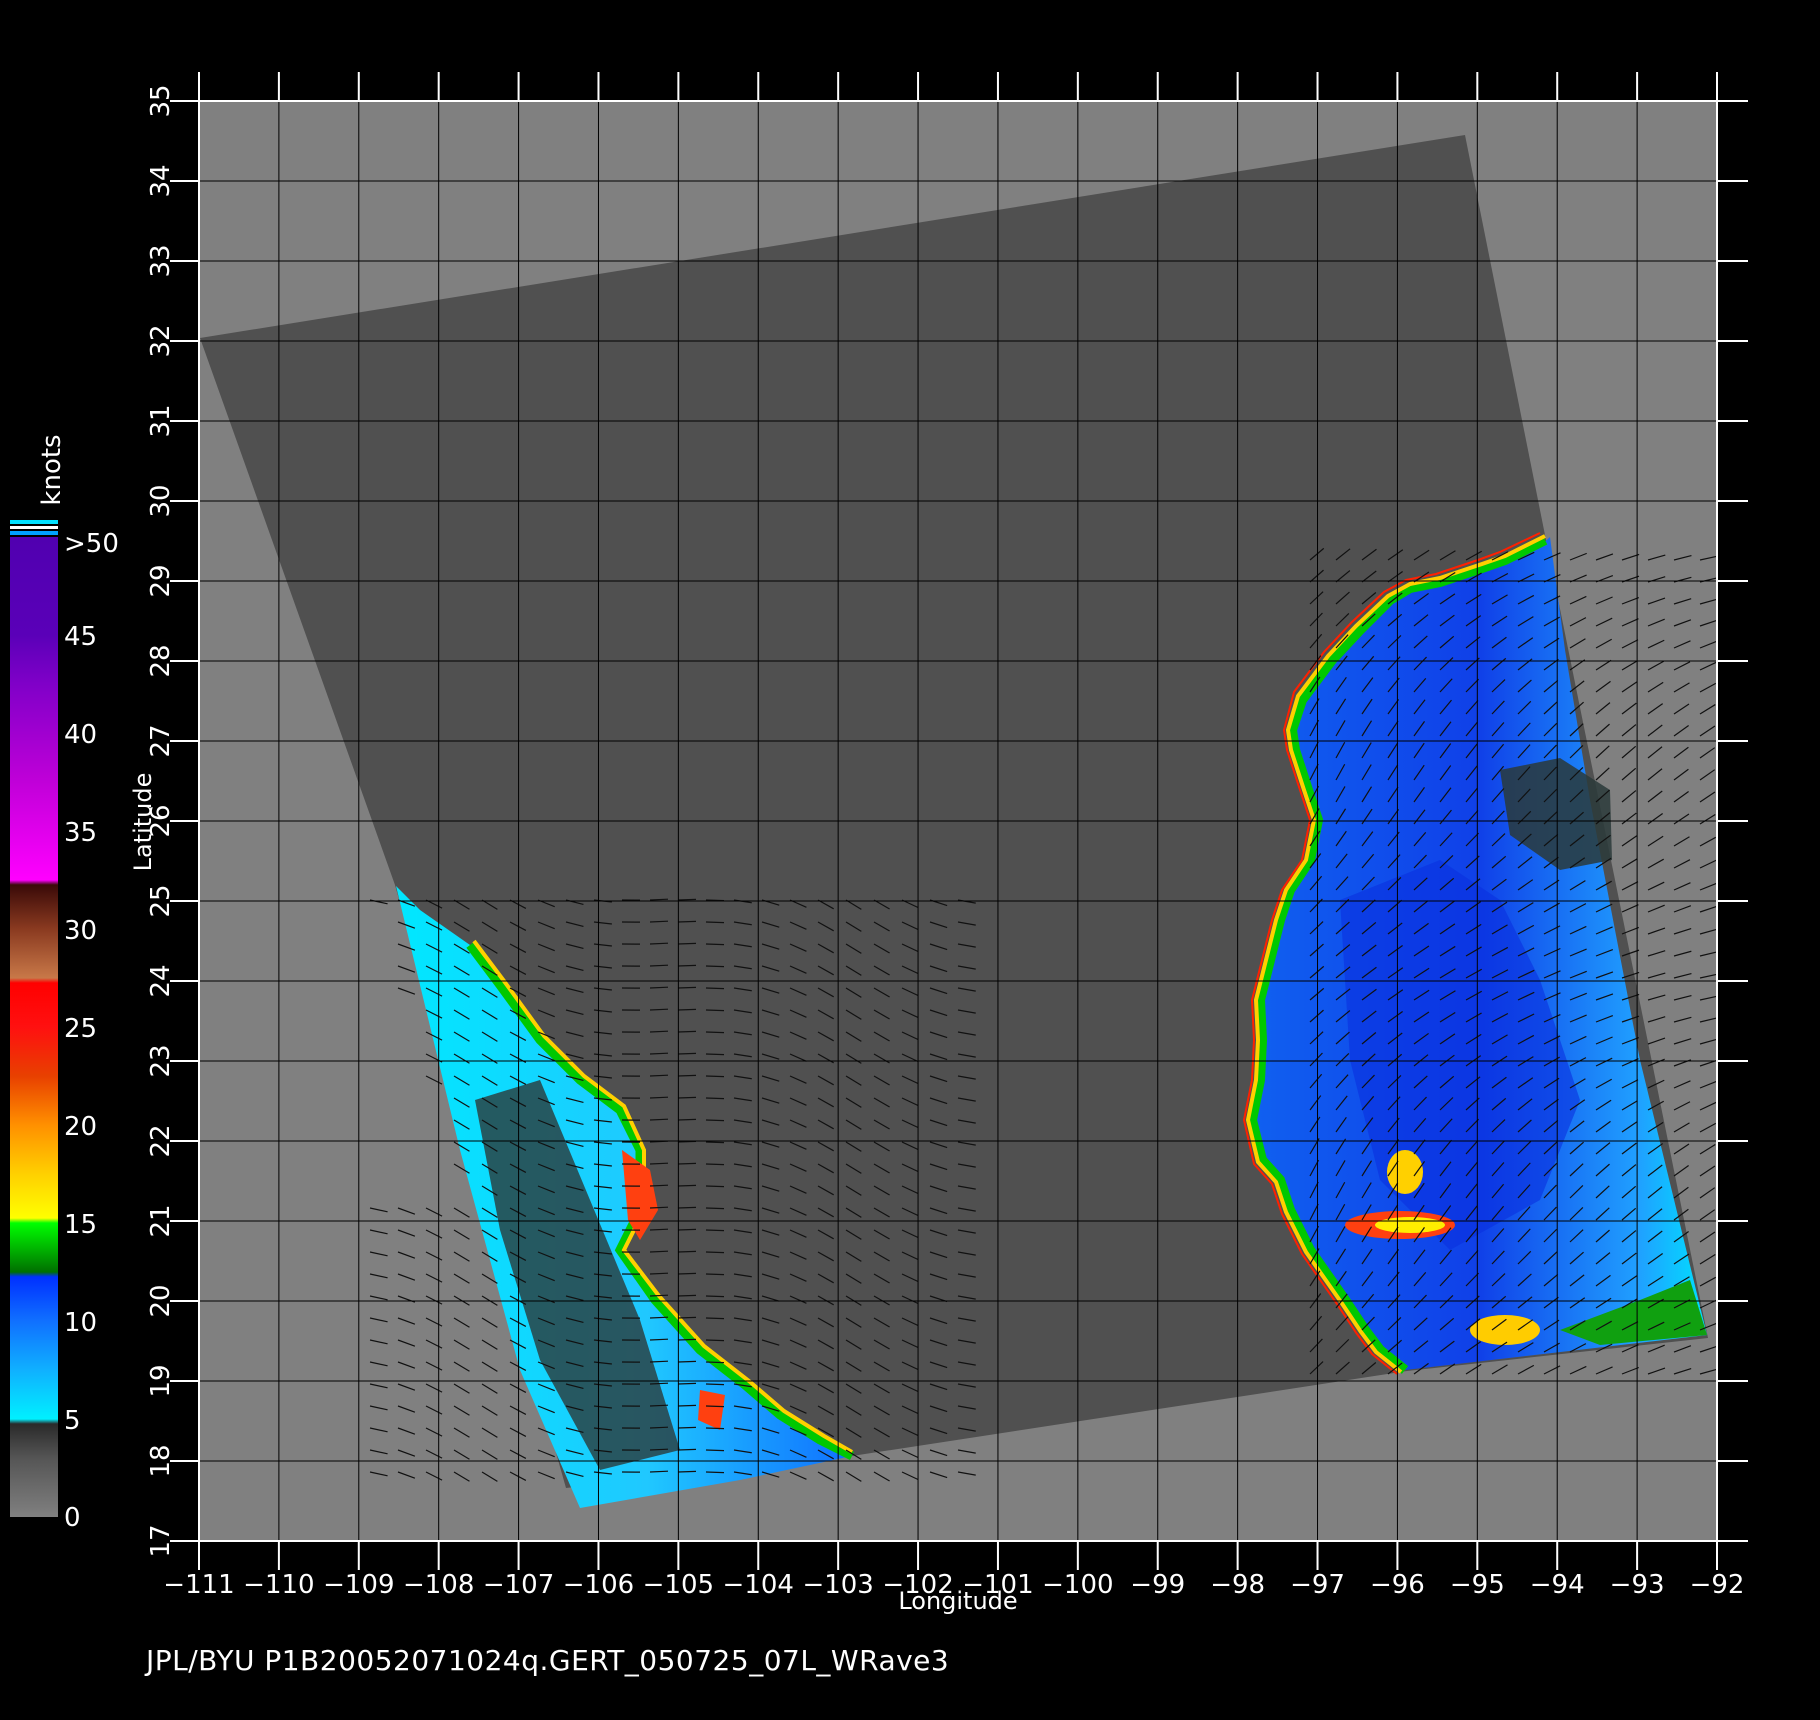 The height and width of the screenshot is (1720, 1820). What do you see at coordinates (161, 740) in the screenshot?
I see `lat-tick-label: 27` at bounding box center [161, 740].